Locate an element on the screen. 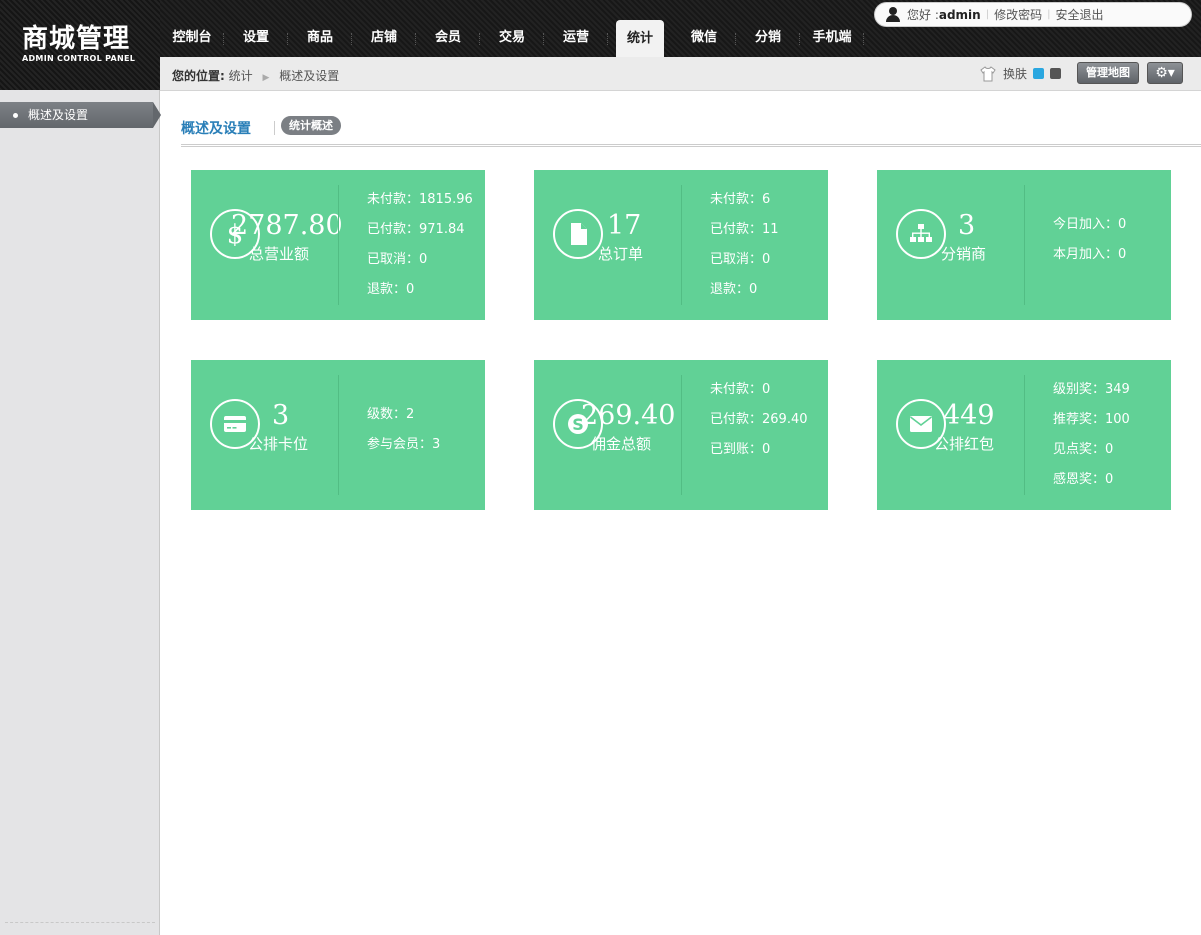  sub-bar: 您的位置: 统计 ▶ 概述及设置 换肤 管理地图 ⚙▾ is located at coordinates (680, 74).